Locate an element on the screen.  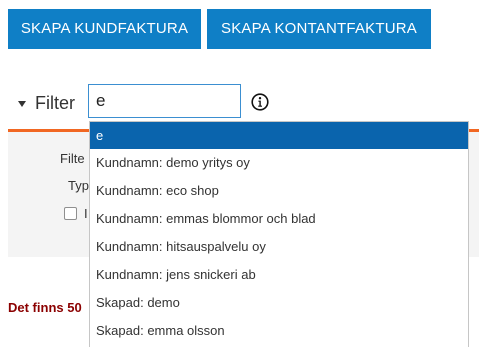
filter-toggle-label: Filter is located at coordinates (55, 102).